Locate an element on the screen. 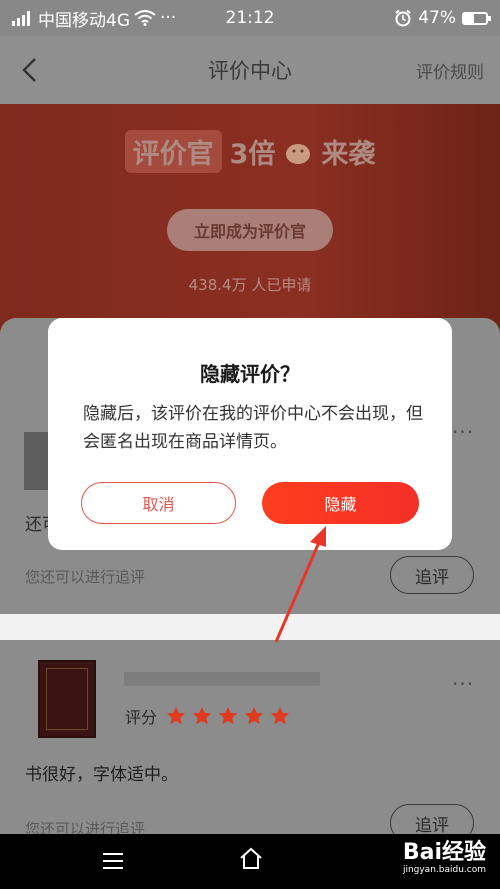 Image resolution: width=500 pixels, height=889 pixels. more-status-icon: ··· is located at coordinates (168, 18).